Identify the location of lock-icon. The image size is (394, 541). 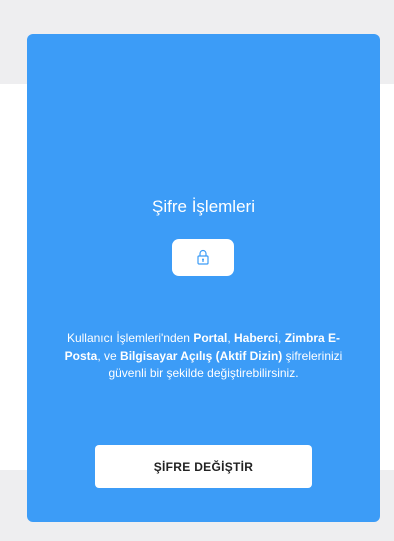
(203, 257).